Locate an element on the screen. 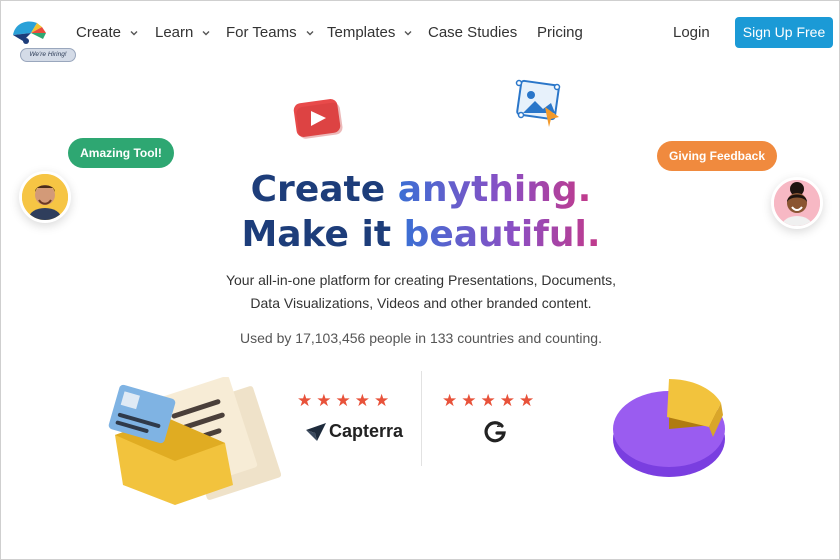 This screenshot has width=840, height=560. nav-for-teams-label: For Teams is located at coordinates (261, 32).